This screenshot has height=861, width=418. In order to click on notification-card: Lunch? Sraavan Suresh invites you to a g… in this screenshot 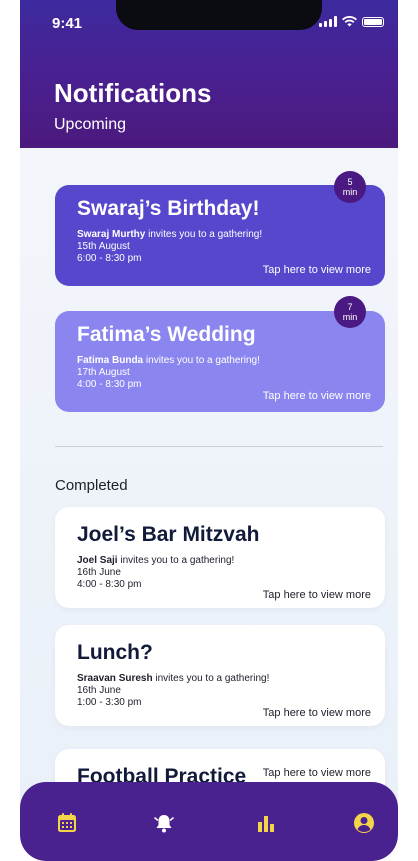, I will do `click(220, 675)`.